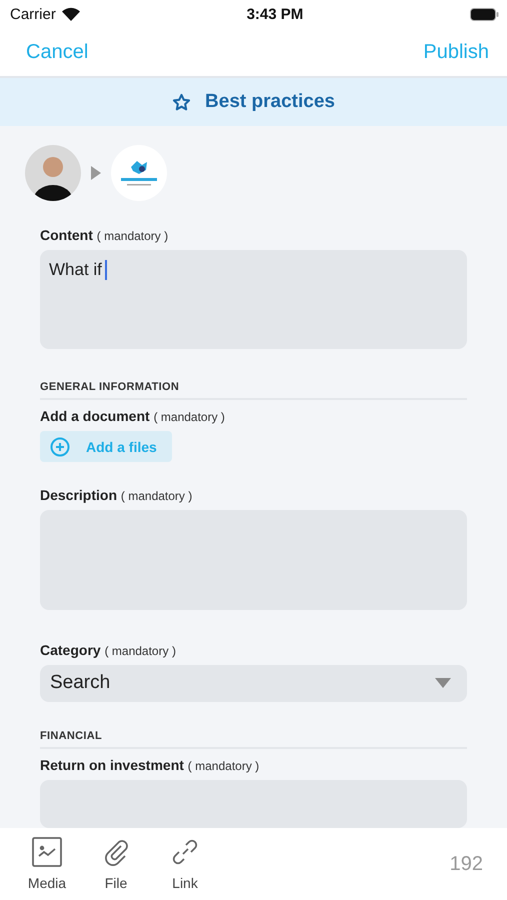 This screenshot has height=900, width=507. What do you see at coordinates (253, 804) in the screenshot?
I see `input-field` at bounding box center [253, 804].